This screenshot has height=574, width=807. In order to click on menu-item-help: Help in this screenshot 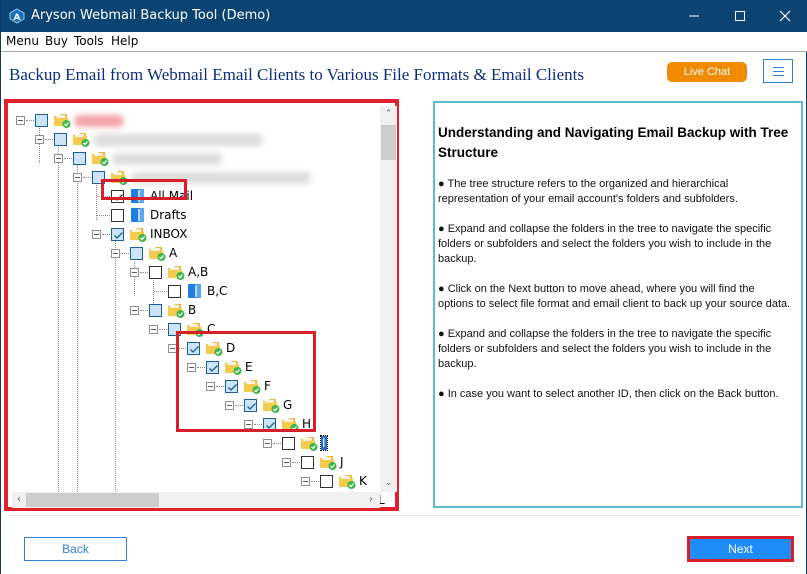, I will do `click(124, 41)`.